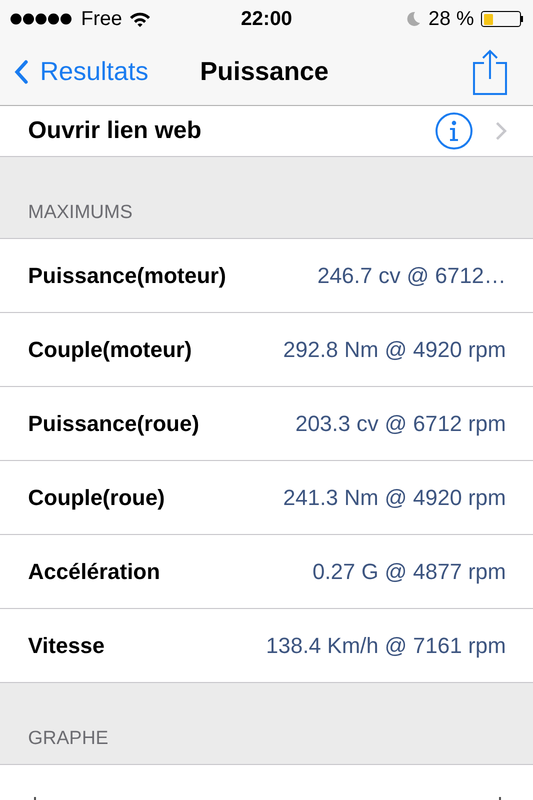 The width and height of the screenshot is (533, 800). What do you see at coordinates (400, 423) in the screenshot?
I see `row-value: 203.3 cv @ 6712 rpm` at bounding box center [400, 423].